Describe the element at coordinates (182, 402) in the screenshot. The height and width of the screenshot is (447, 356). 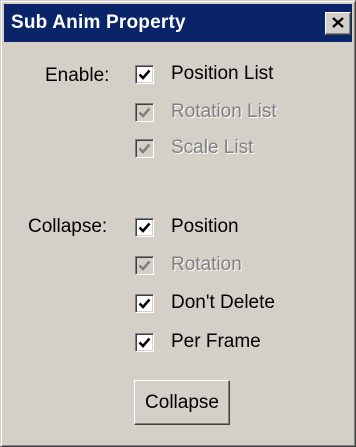
I see `collapse-button: Collapse` at that location.